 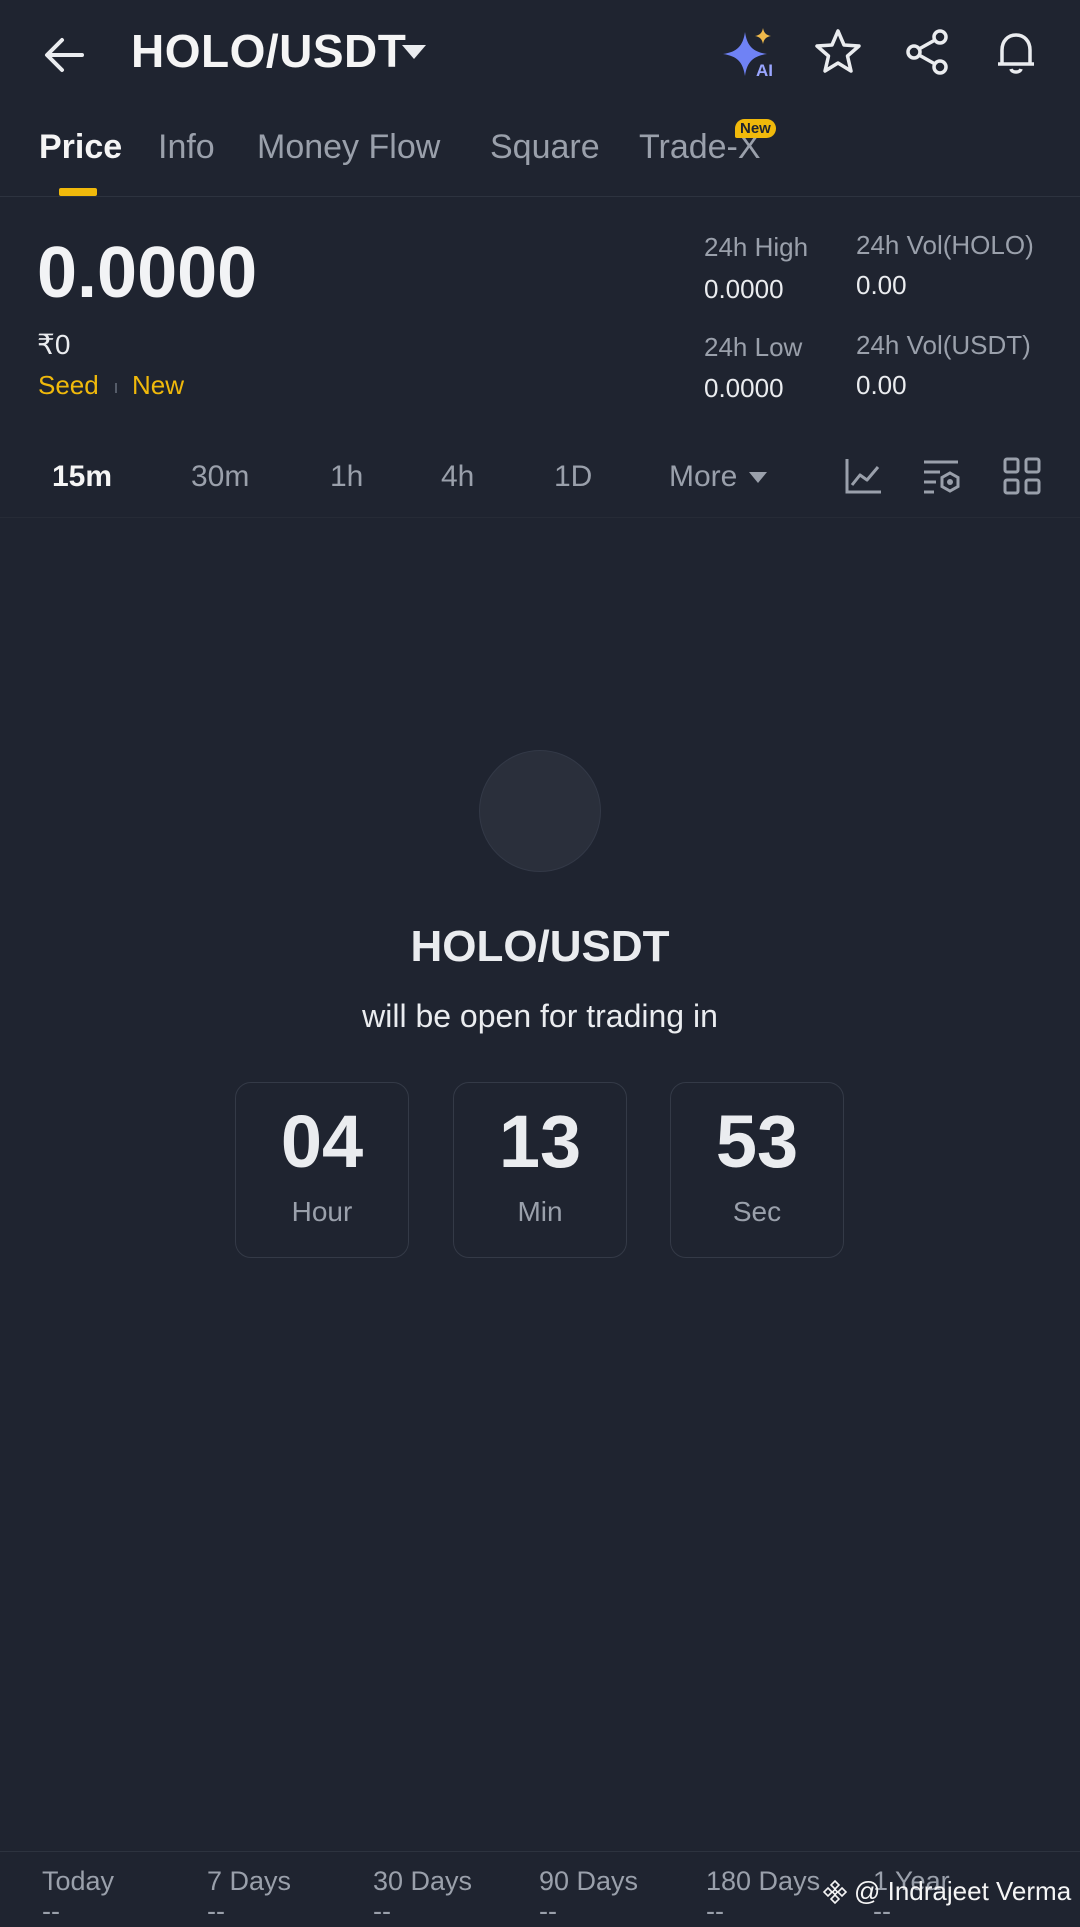 I want to click on ai-sparkle-icon: AI, so click(x=748, y=54).